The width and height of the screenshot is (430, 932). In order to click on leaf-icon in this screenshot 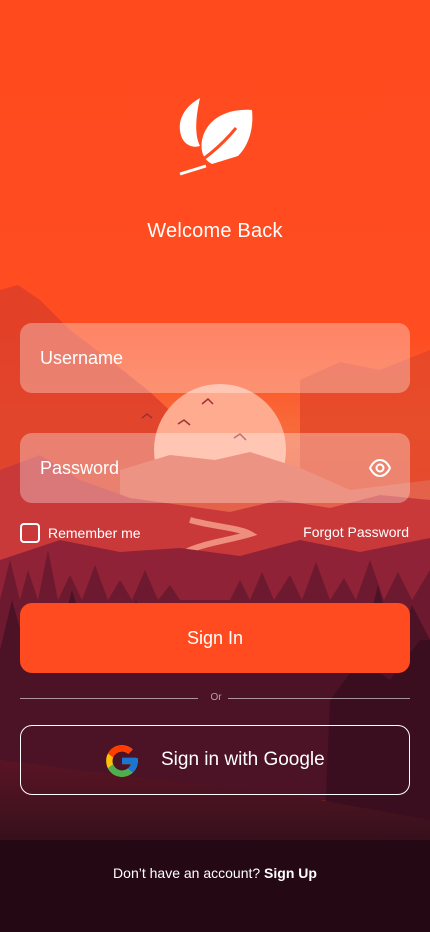, I will do `click(216, 137)`.